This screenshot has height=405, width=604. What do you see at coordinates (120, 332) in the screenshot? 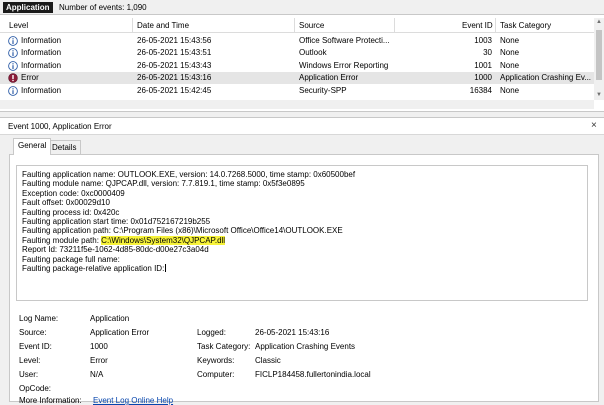
I see `source-value: Application Error` at bounding box center [120, 332].